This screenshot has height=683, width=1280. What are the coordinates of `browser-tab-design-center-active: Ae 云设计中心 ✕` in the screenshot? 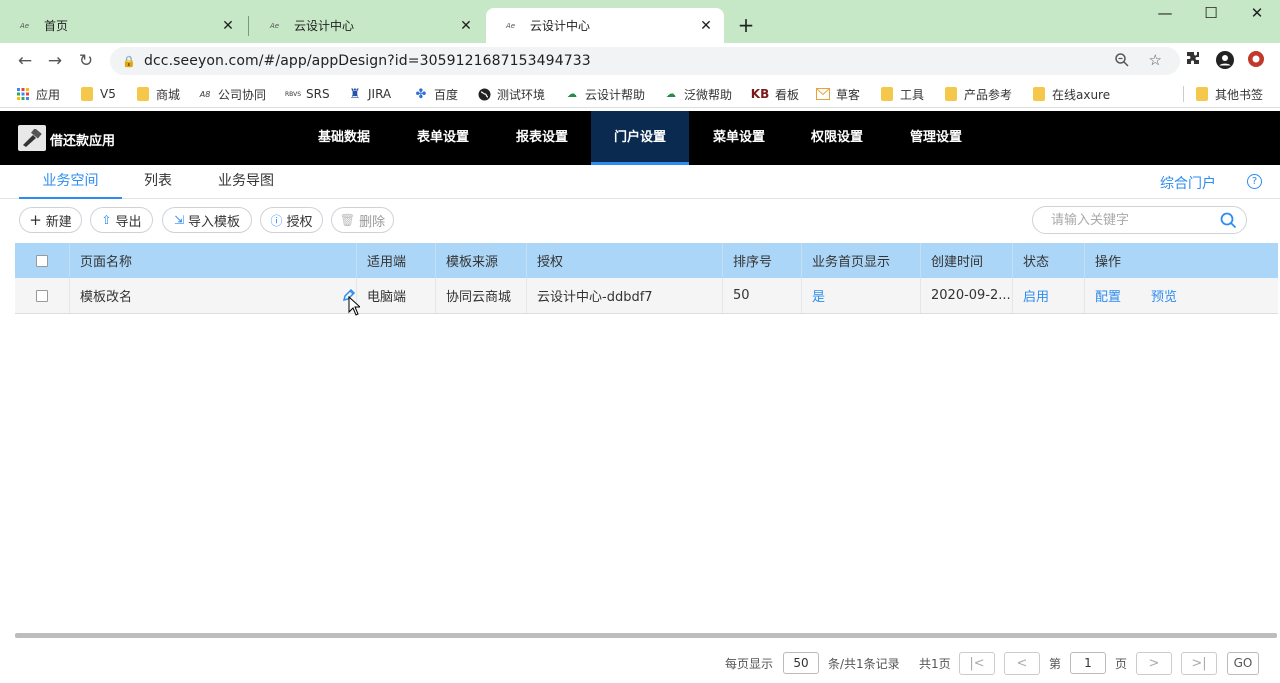 It's located at (605, 25).